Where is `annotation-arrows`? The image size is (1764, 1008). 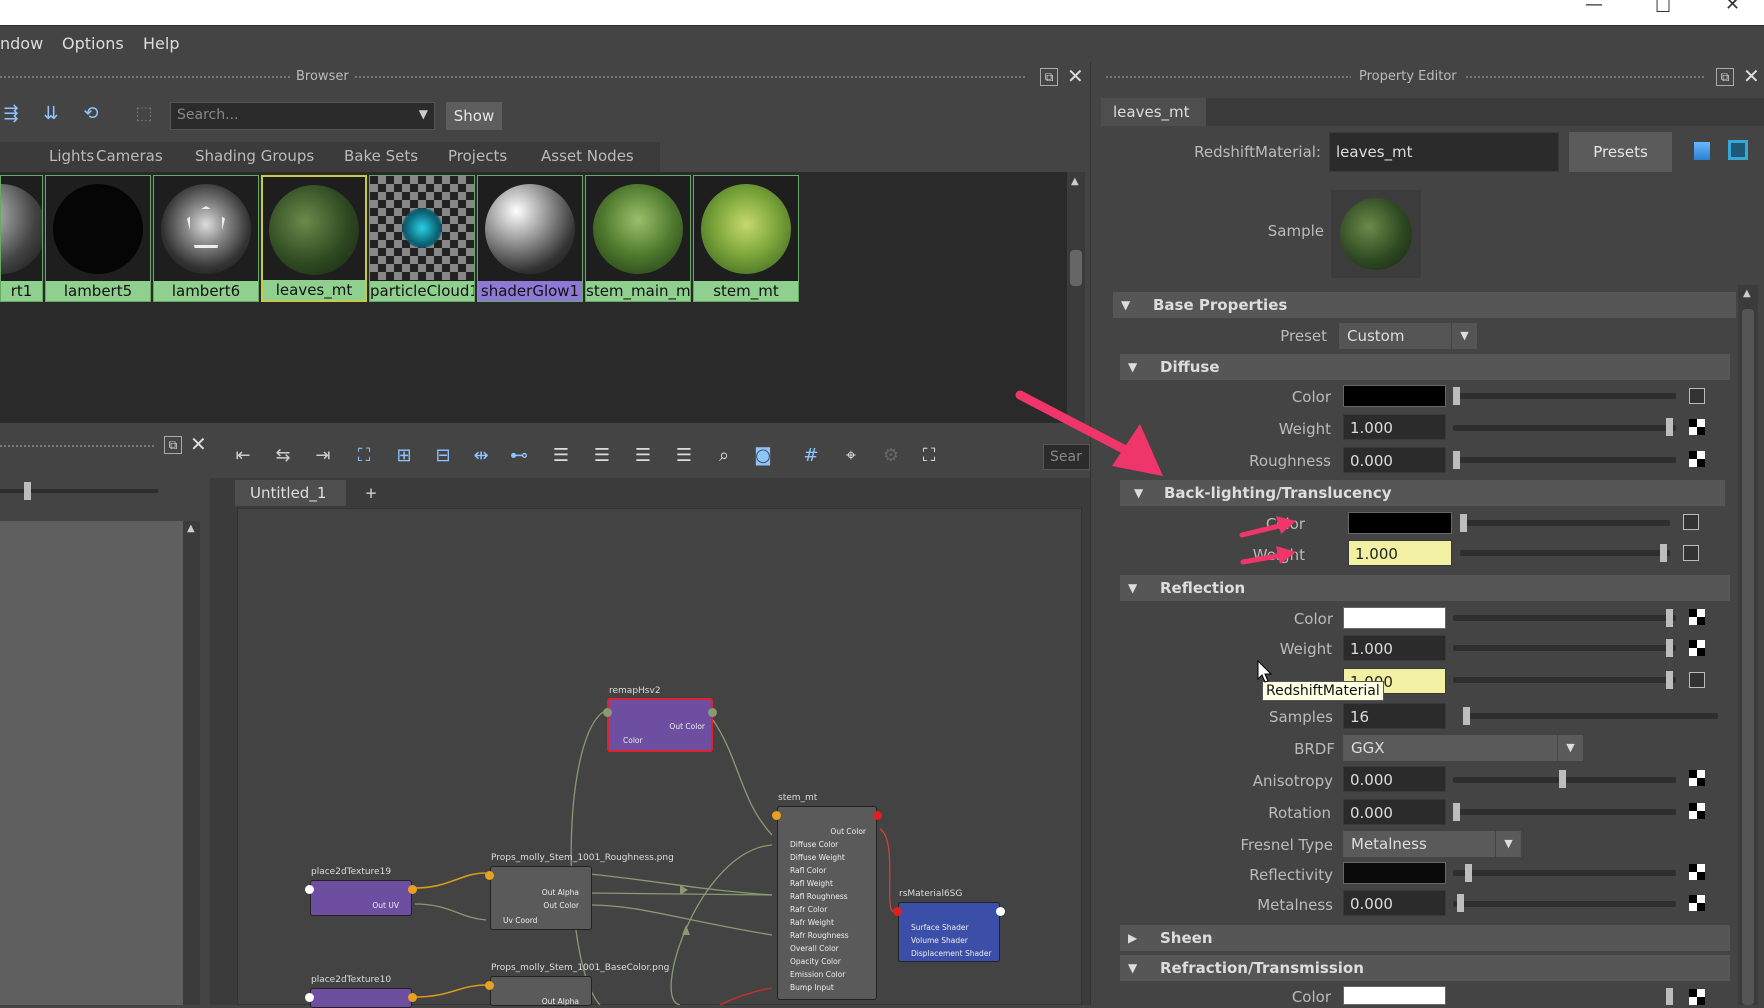
annotation-arrows is located at coordinates (1155, 477).